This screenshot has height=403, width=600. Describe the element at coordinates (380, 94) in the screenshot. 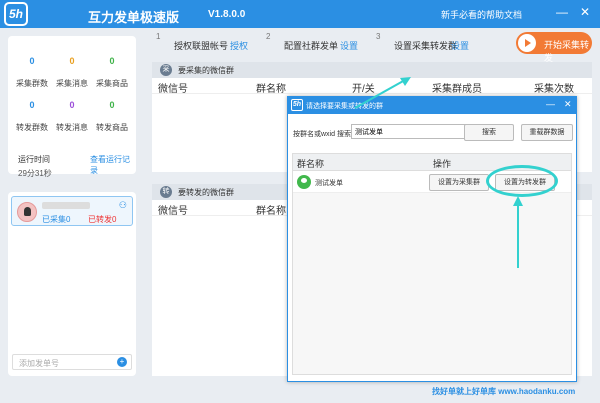

I see `arrow-to-step3-line` at that location.